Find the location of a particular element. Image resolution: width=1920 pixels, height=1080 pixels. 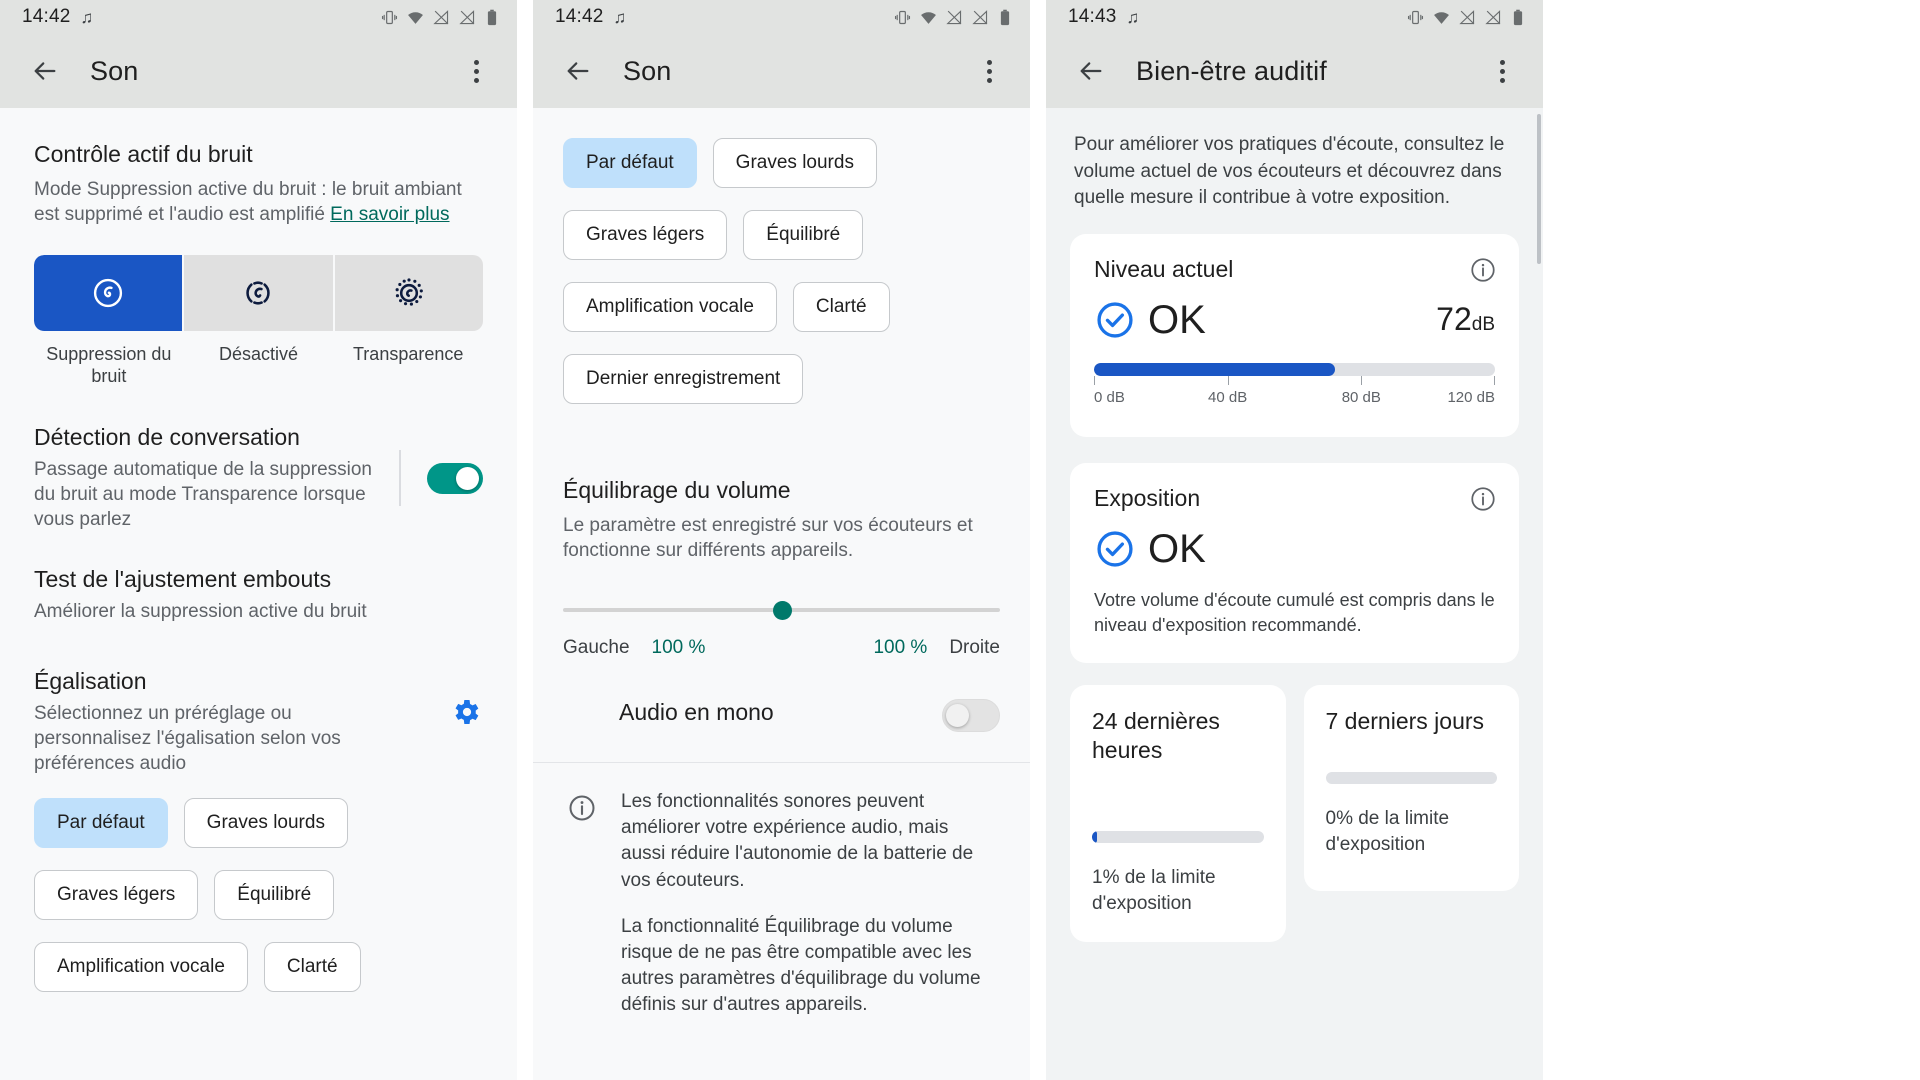

eq2-chip-balanced: Équilibré is located at coordinates (803, 235).